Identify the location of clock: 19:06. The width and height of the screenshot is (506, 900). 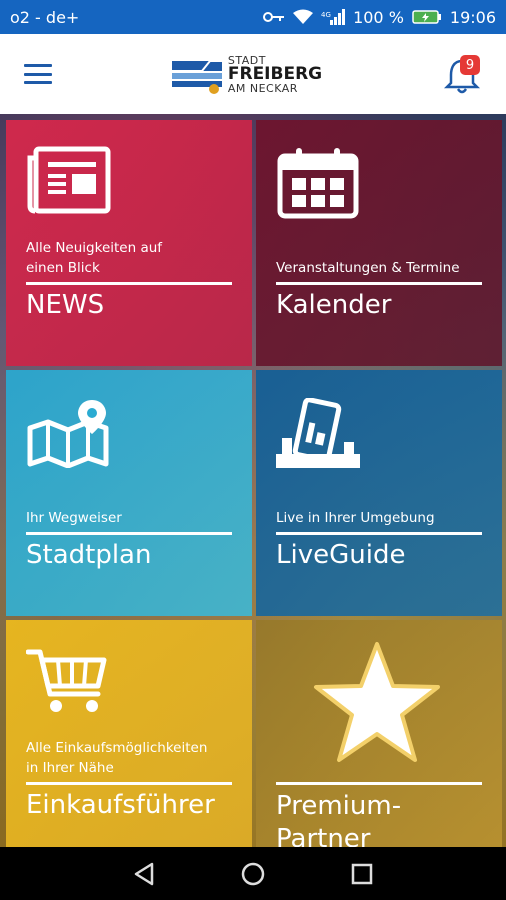
(472, 17).